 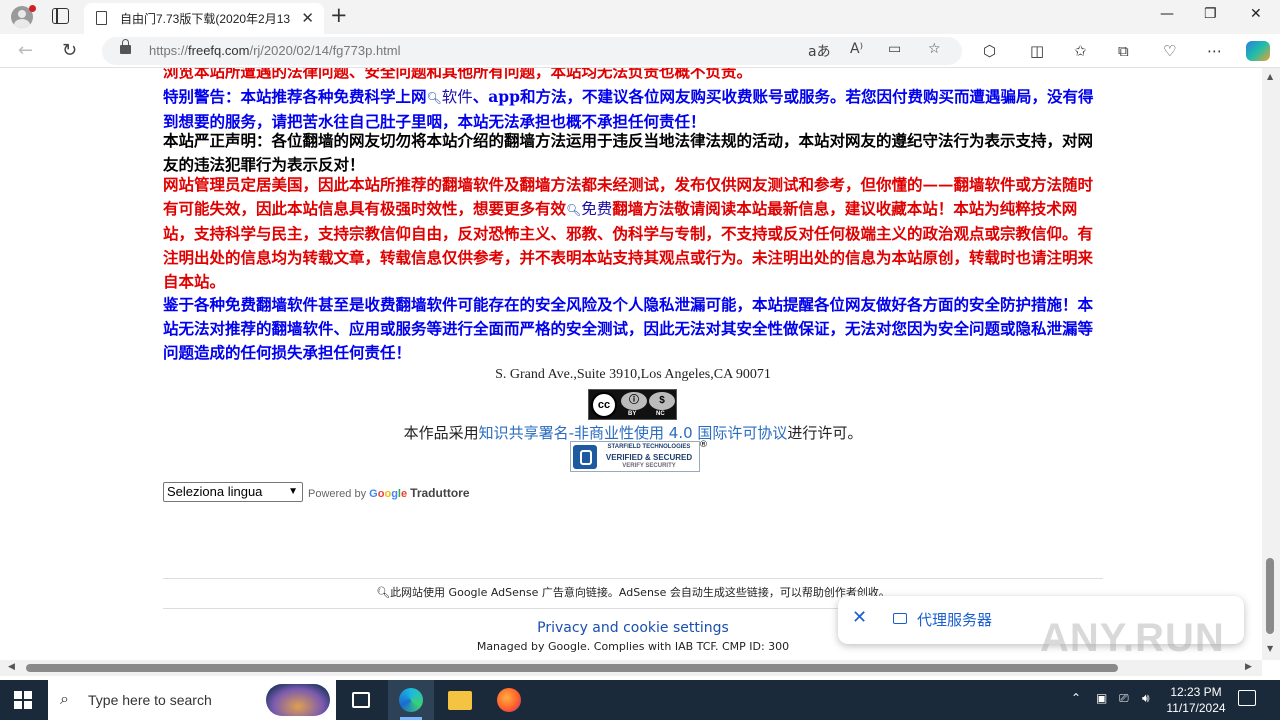 I want to click on read-aloud-icon: aあ, so click(x=819, y=51).